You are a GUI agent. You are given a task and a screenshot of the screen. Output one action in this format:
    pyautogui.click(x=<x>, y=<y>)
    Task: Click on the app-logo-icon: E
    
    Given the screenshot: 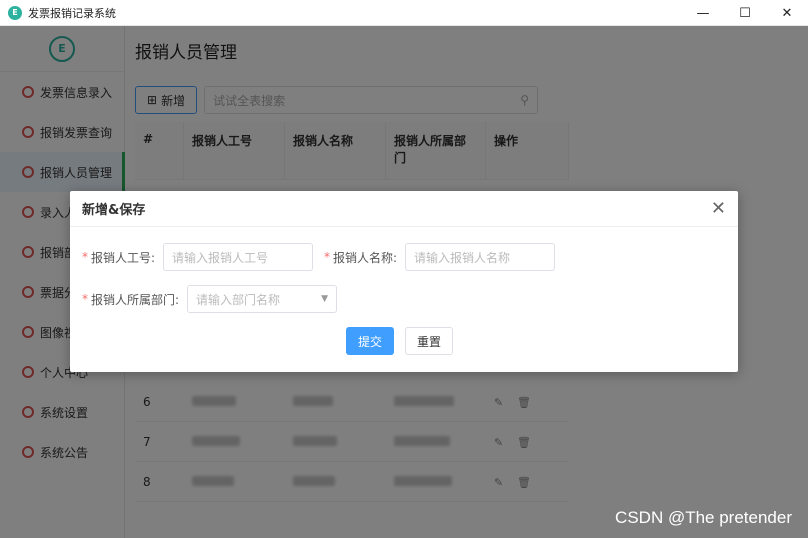 What is the action you would take?
    pyautogui.click(x=15, y=12)
    